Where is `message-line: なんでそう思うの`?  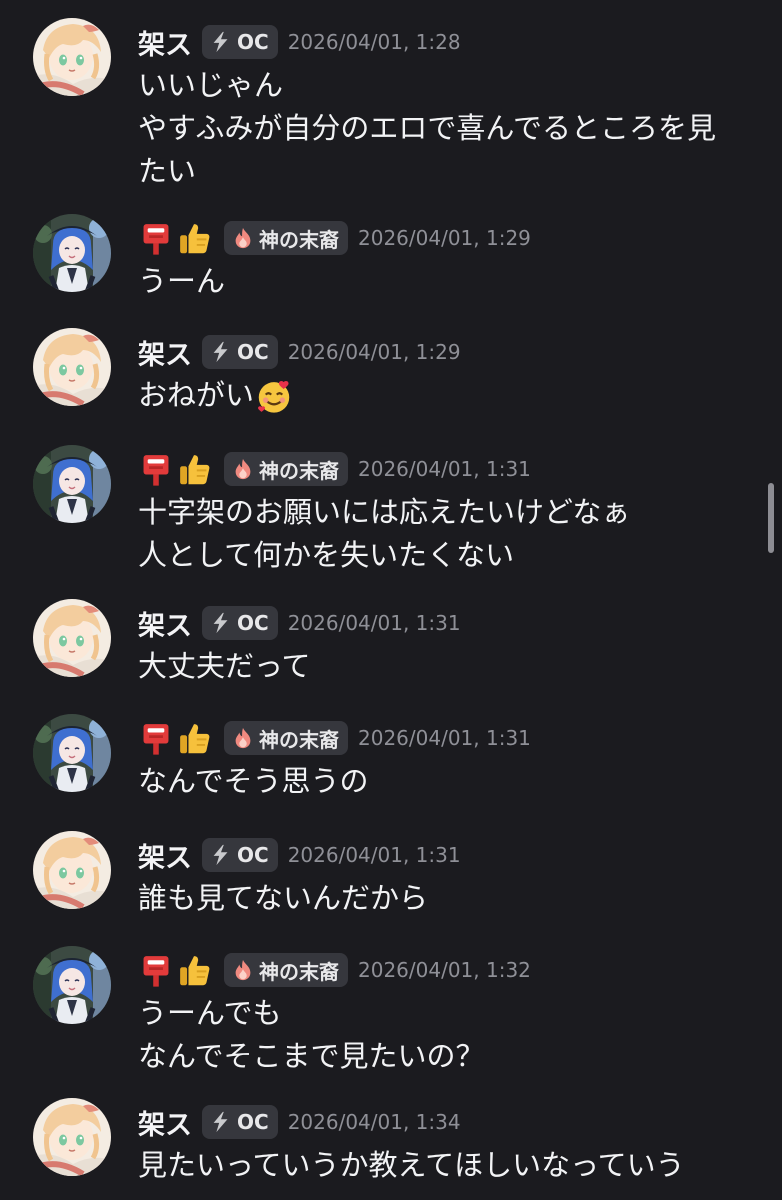 message-line: なんでそう思うの is located at coordinates (253, 781).